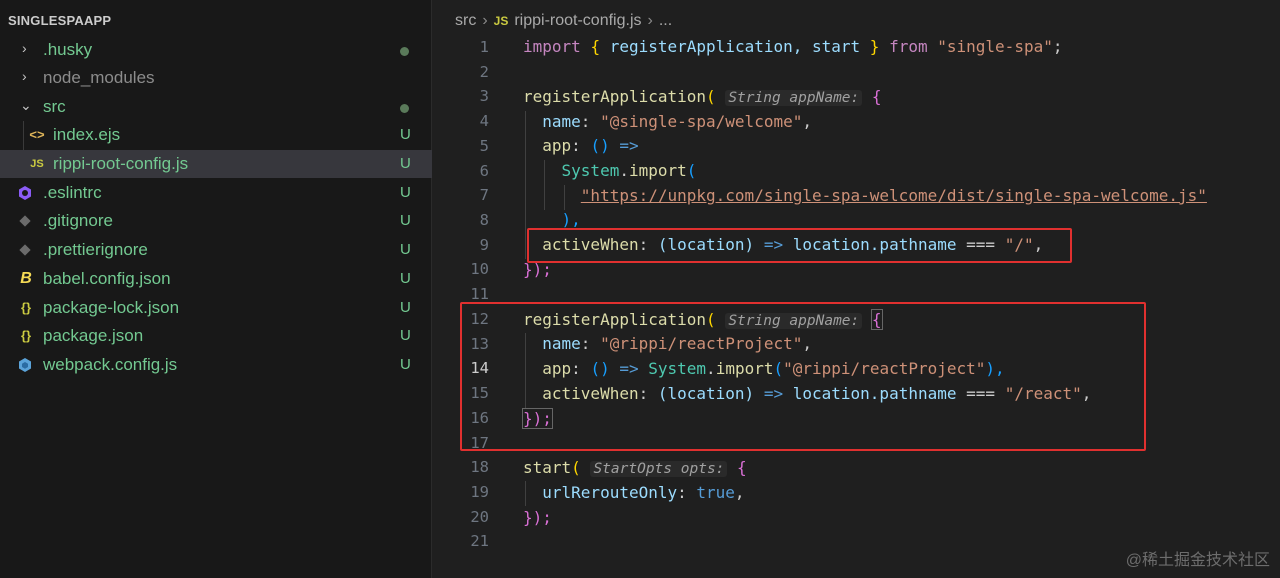 This screenshot has width=1280, height=578. What do you see at coordinates (26, 105) in the screenshot?
I see `chevron-down-icon: ⌄` at bounding box center [26, 105].